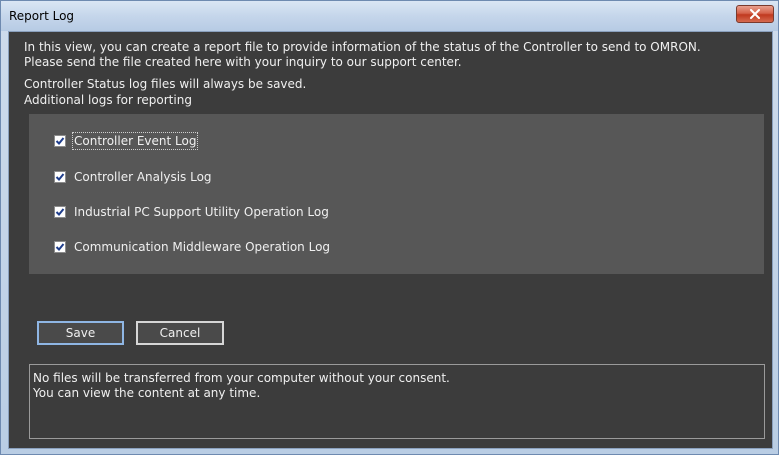 Image resolution: width=781 pixels, height=457 pixels. What do you see at coordinates (147, 393) in the screenshot?
I see `info-line: You can view the content at any time.` at bounding box center [147, 393].